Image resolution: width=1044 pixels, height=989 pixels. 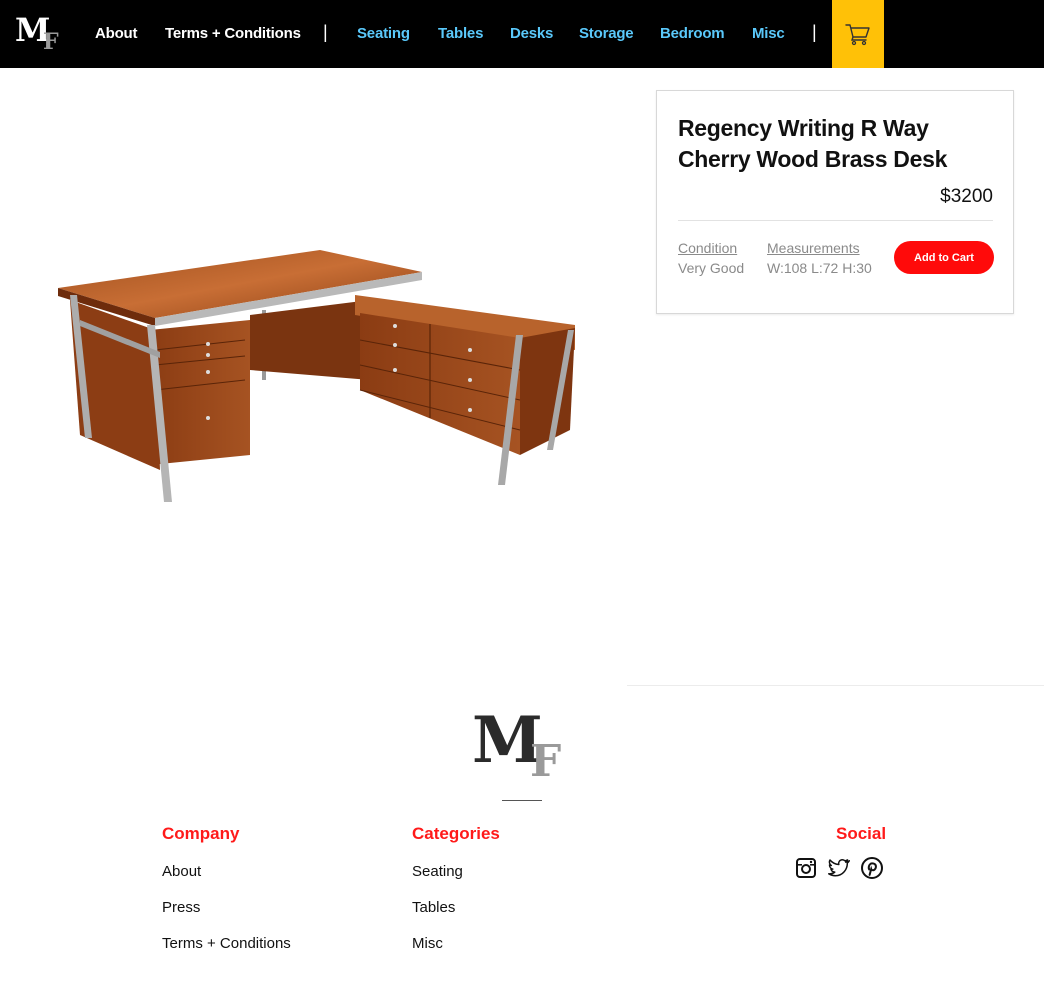 I want to click on footer-logo: M F, so click(x=523, y=740).